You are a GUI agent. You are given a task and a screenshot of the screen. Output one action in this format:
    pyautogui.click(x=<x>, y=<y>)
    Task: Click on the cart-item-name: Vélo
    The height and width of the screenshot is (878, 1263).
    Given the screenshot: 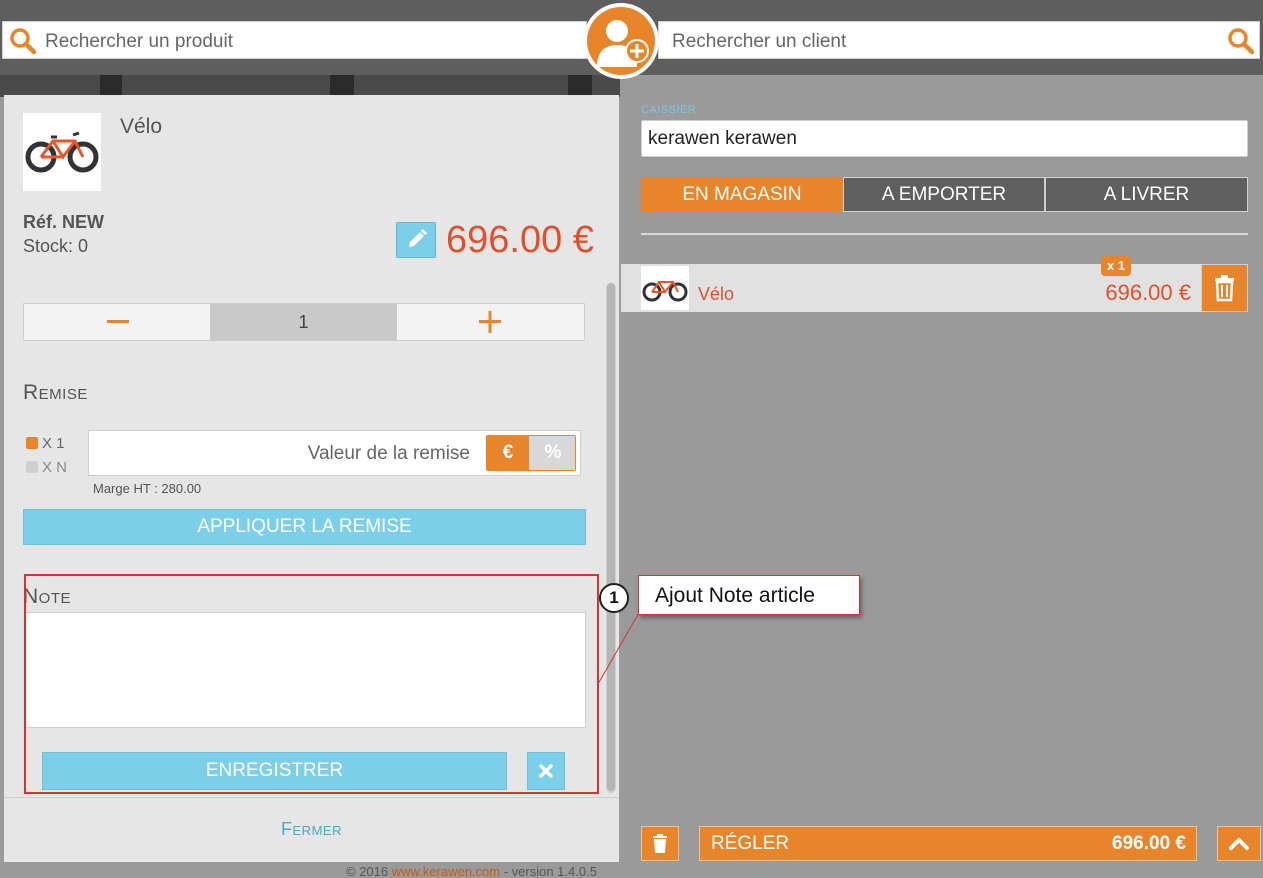 What is the action you would take?
    pyautogui.click(x=716, y=294)
    